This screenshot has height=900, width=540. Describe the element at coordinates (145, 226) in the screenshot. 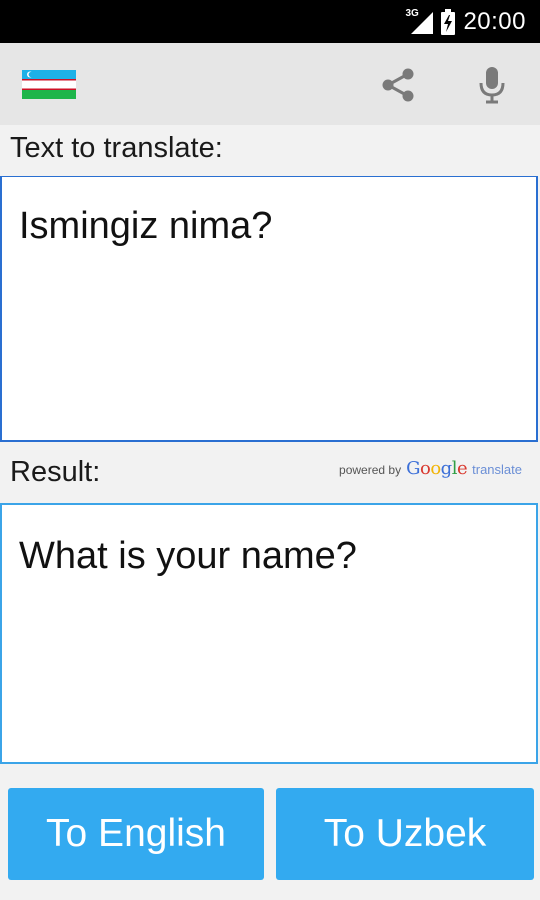

I see `input-text: Ismingiz nima?` at that location.